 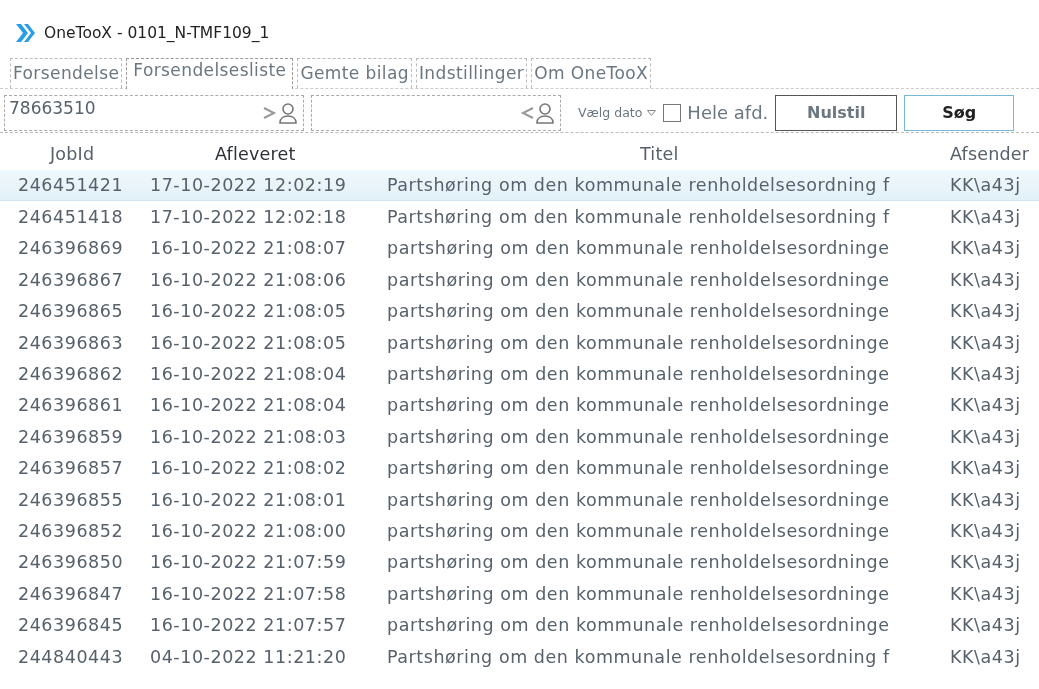 What do you see at coordinates (249, 279) in the screenshot?
I see `table-cell-text: 16-10-2022 21:08:06` at bounding box center [249, 279].